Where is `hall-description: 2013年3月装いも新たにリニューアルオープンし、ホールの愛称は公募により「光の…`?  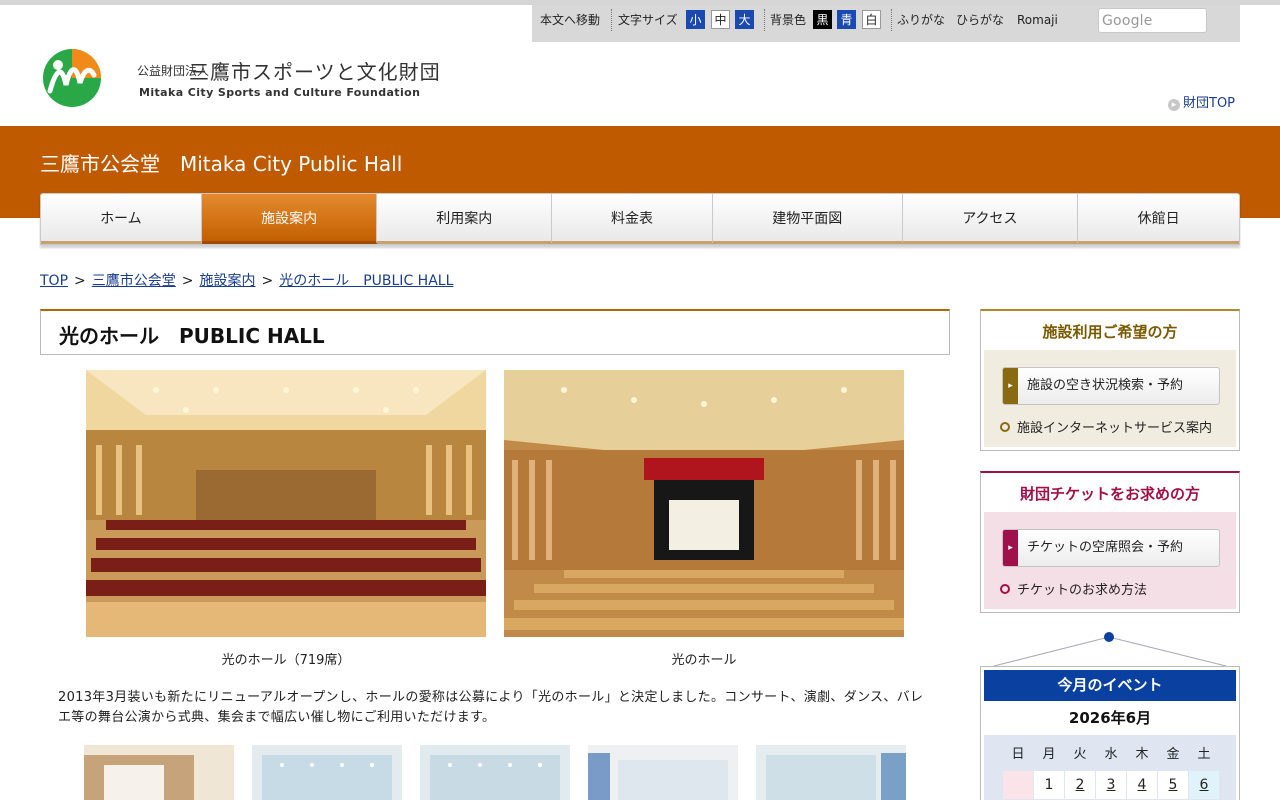 hall-description: 2013年3月装いも新たにリニューアルオープンし、ホールの愛称は公募により「光の… is located at coordinates (491, 707).